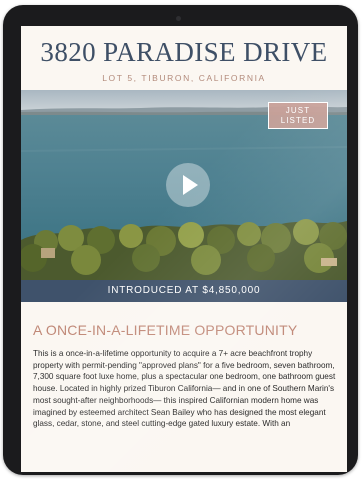 The image size is (363, 479). Describe the element at coordinates (184, 52) in the screenshot. I see `listing-title: 3820 PARADISE DRIVE` at that location.